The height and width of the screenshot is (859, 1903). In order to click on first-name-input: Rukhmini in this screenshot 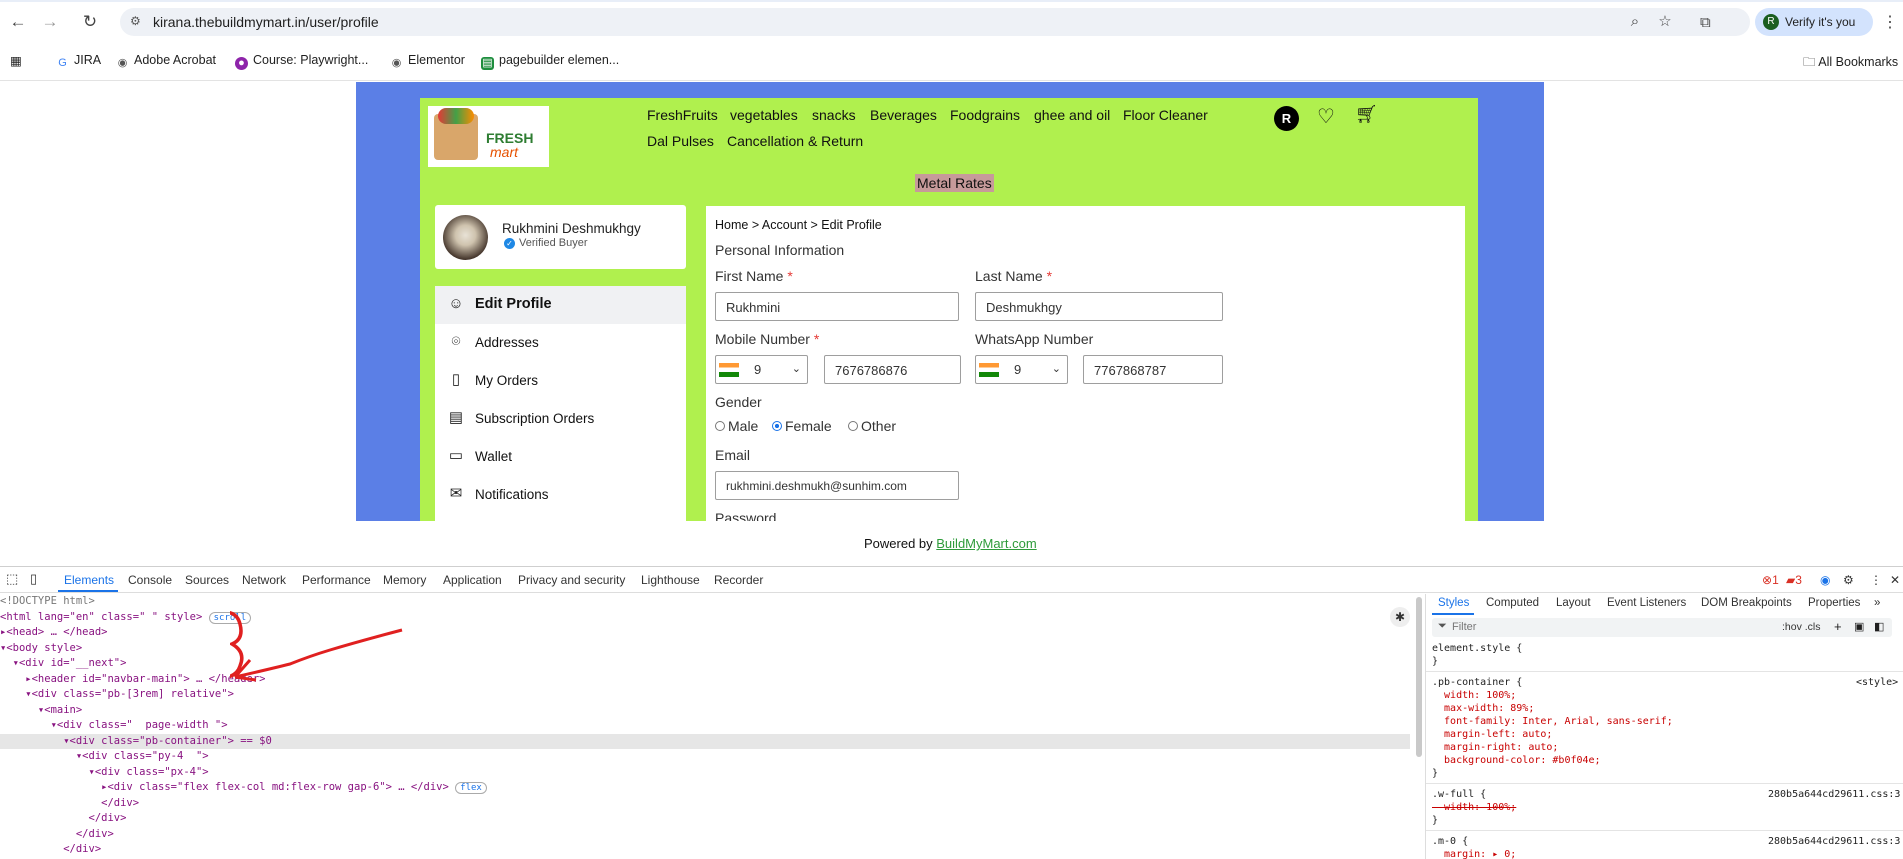, I will do `click(837, 306)`.